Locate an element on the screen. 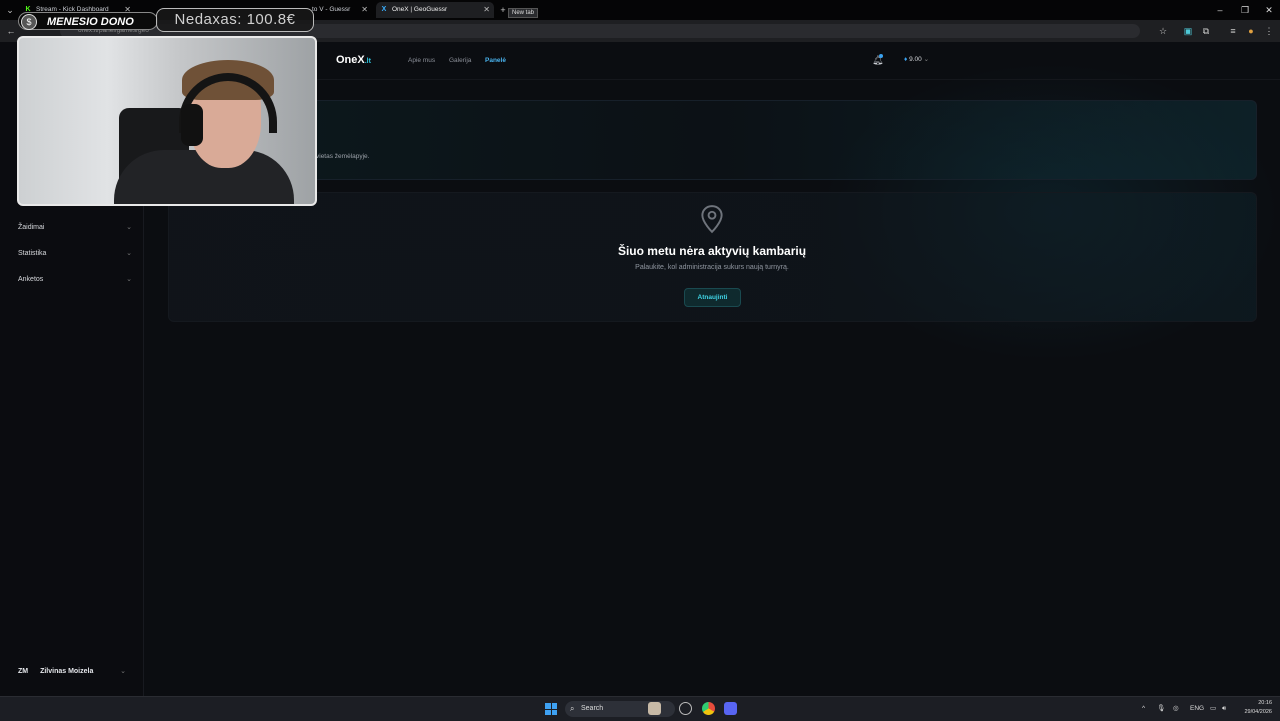  tab-label: to V - Guessr is located at coordinates (331, 9).